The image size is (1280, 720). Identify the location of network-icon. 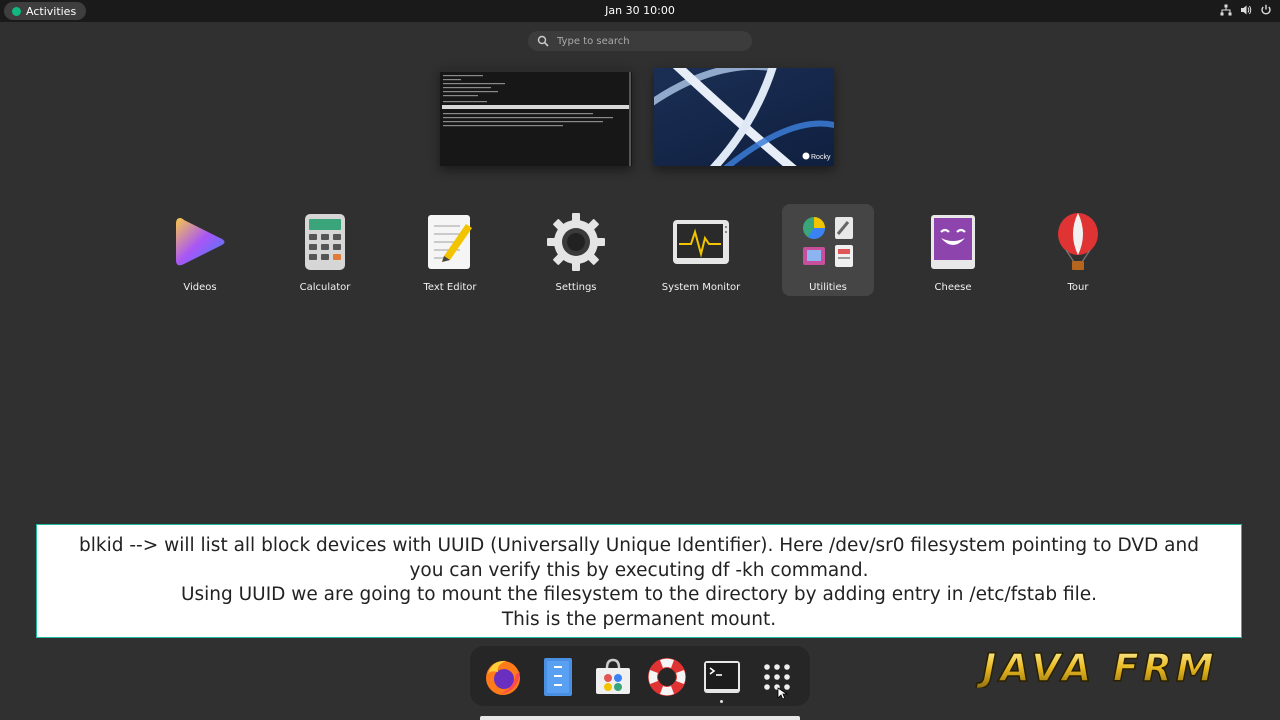
(1226, 10).